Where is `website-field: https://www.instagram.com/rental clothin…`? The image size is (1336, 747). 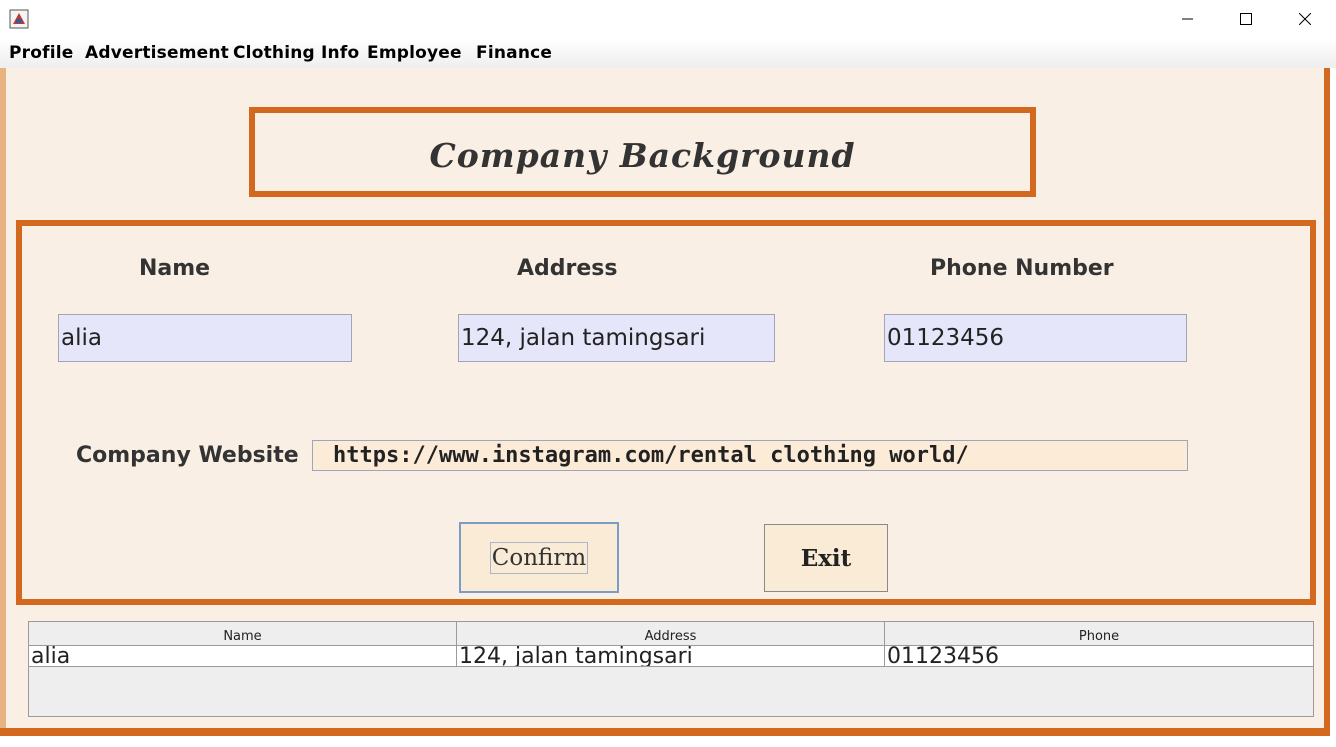
website-field: https://www.instagram.com/rental clothin… is located at coordinates (750, 455).